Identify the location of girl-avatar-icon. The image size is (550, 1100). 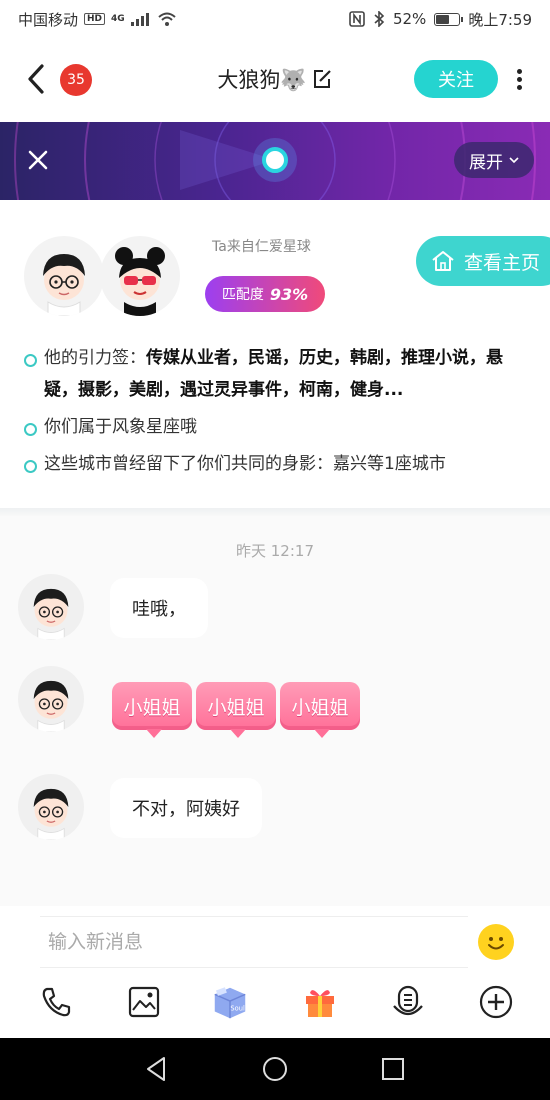
(140, 281).